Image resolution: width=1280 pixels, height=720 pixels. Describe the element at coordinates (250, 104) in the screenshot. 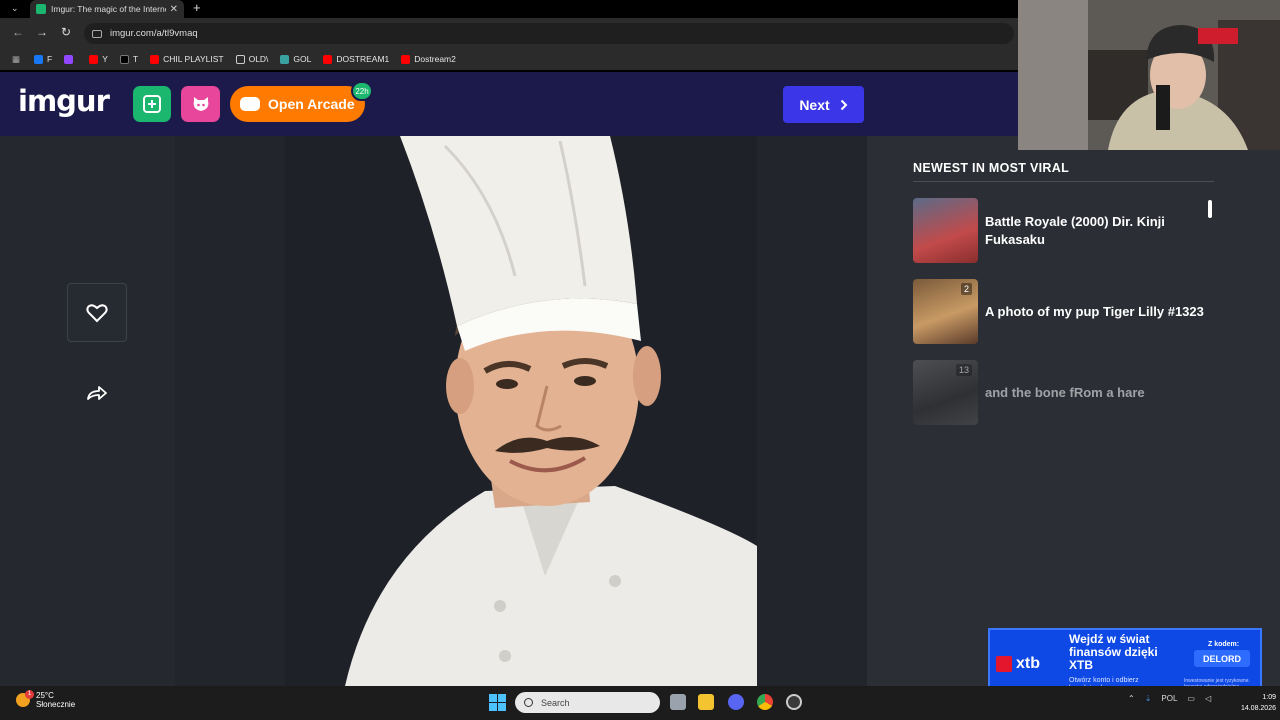

I see `gamepad-icon` at that location.